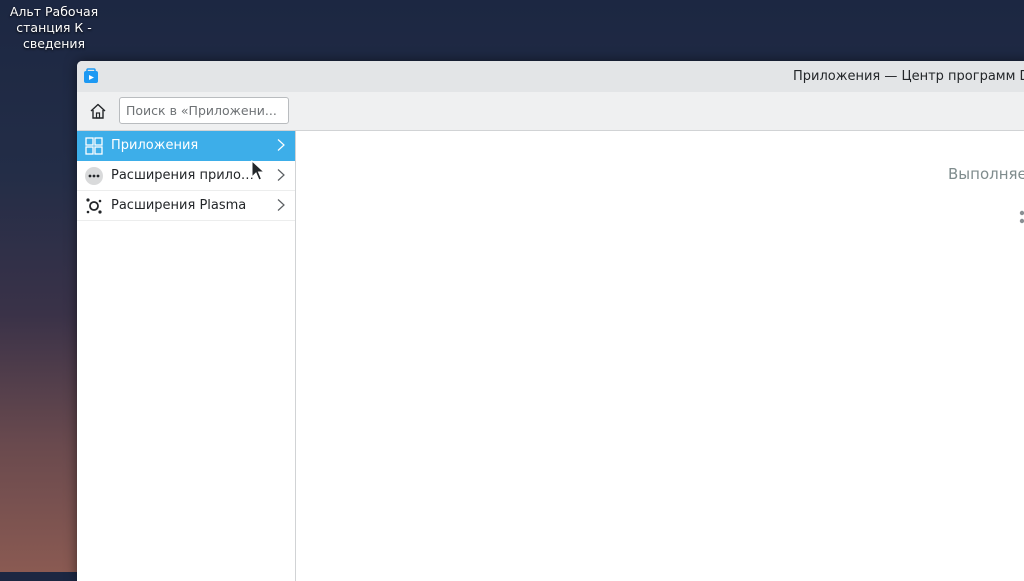 This screenshot has height=581, width=1024. I want to click on mouse-cursor-icon, so click(258, 170).